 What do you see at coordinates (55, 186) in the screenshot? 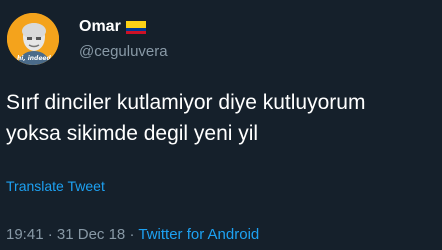
I see `translate-tweet-link: Translate Tweet` at bounding box center [55, 186].